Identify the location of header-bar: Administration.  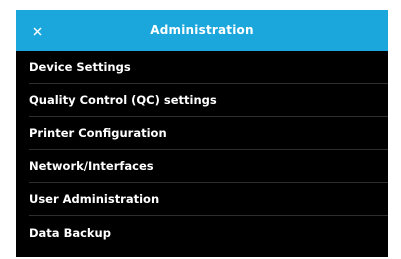
(202, 30).